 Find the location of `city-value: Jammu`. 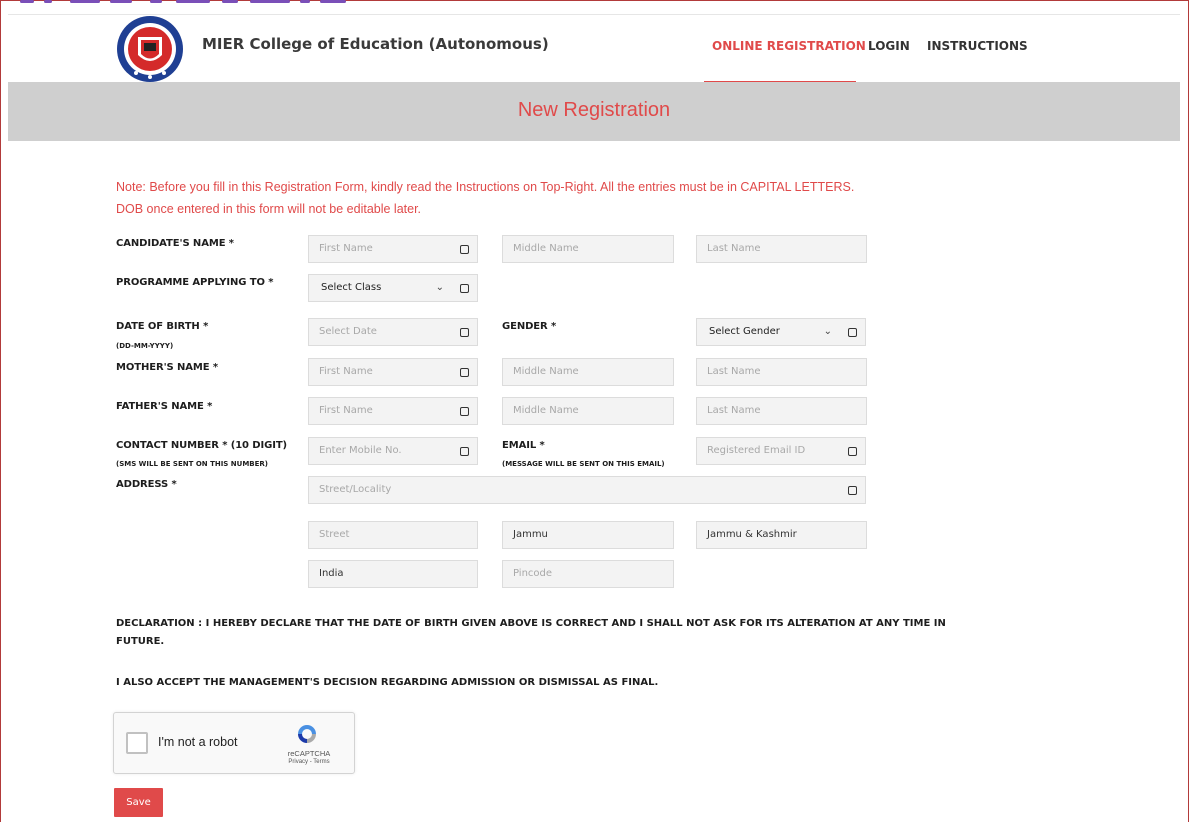

city-value: Jammu is located at coordinates (530, 534).